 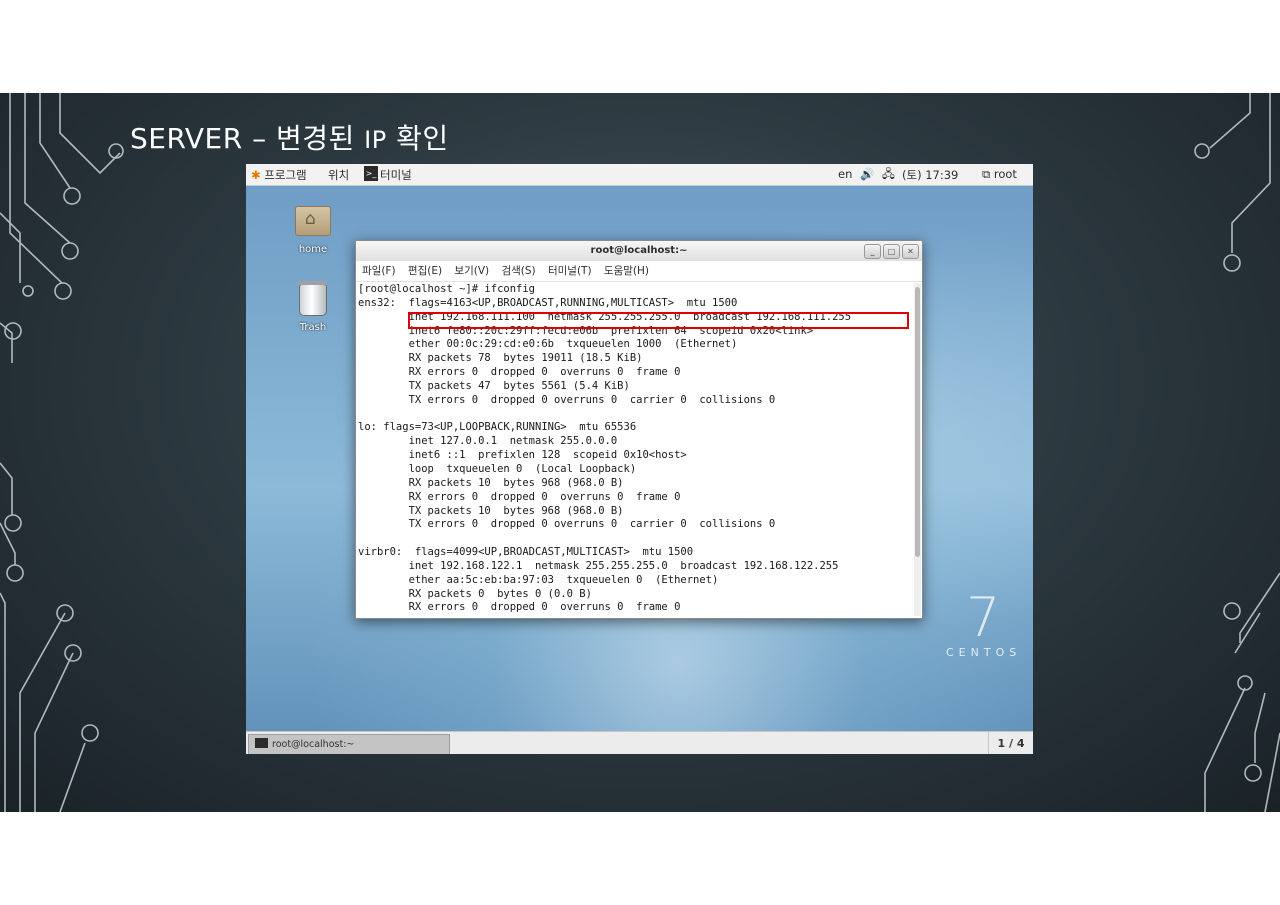 What do you see at coordinates (256, 175) in the screenshot?
I see `programs-icon: ✱` at bounding box center [256, 175].